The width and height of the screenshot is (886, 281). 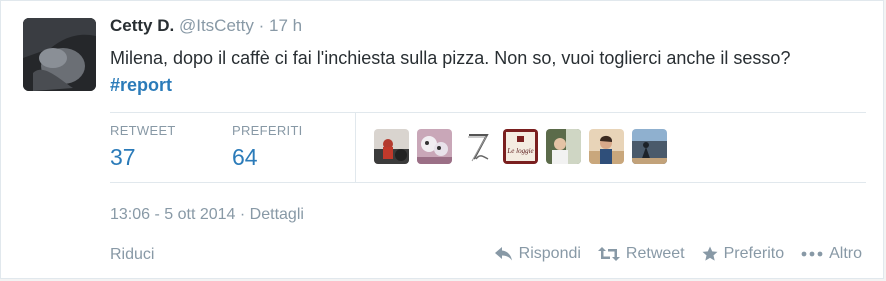 What do you see at coordinates (267, 147) in the screenshot?
I see `favorite-stat: PREFERITI 64` at bounding box center [267, 147].